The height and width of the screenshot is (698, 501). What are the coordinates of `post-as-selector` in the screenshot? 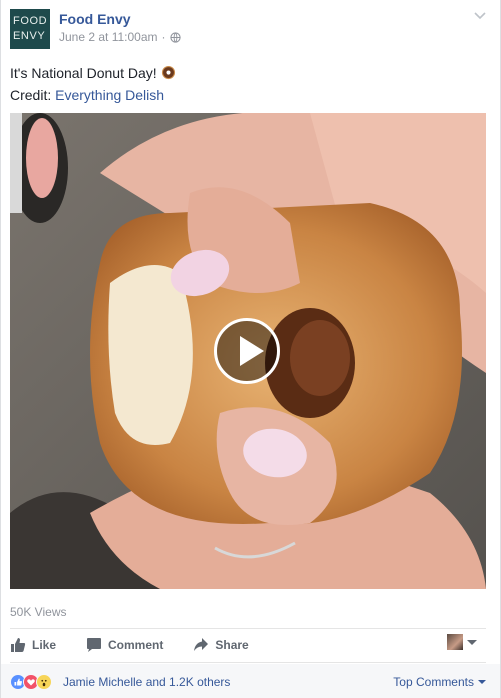 It's located at (462, 642).